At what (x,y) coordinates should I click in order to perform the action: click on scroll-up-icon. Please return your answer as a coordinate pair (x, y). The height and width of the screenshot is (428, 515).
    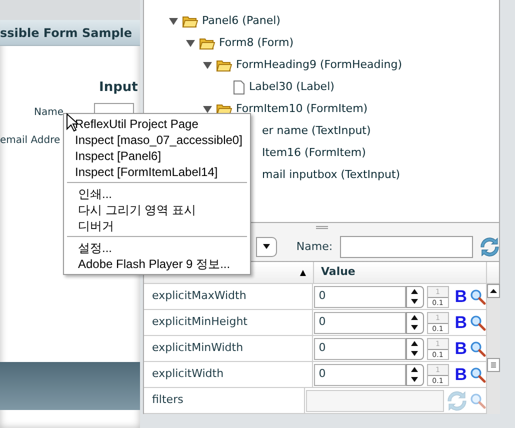
    Looking at the image, I should click on (493, 291).